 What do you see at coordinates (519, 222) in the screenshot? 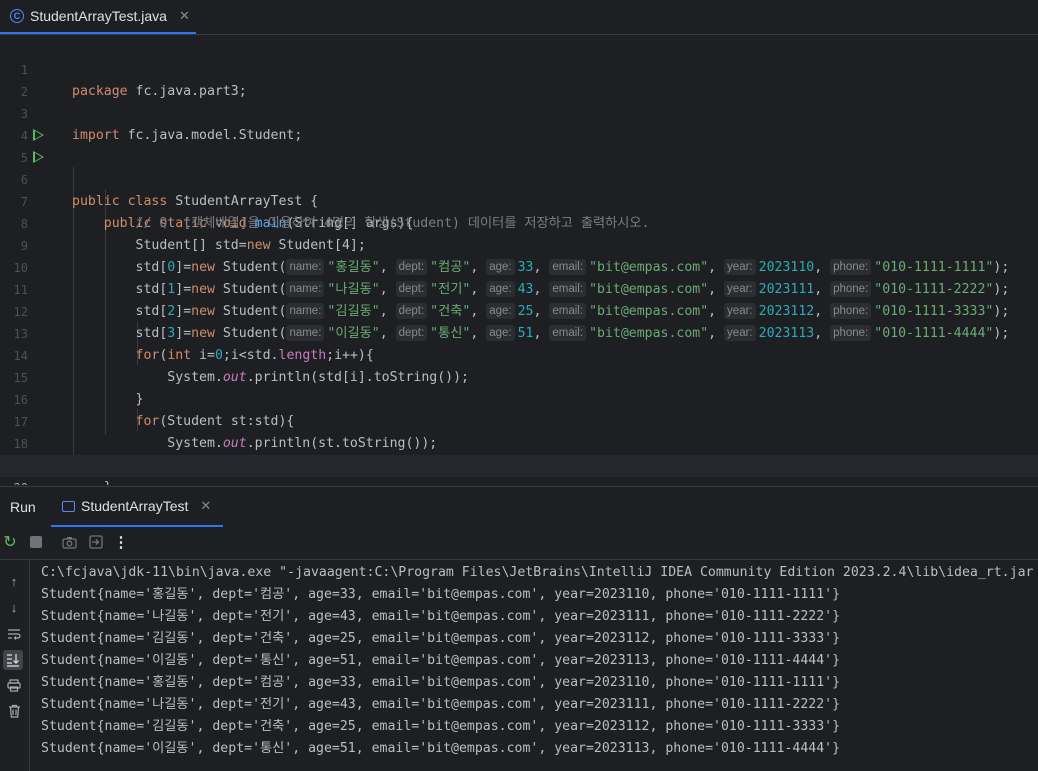
I see `code-line: 8 Student[] std=new Student[4];` at bounding box center [519, 222].